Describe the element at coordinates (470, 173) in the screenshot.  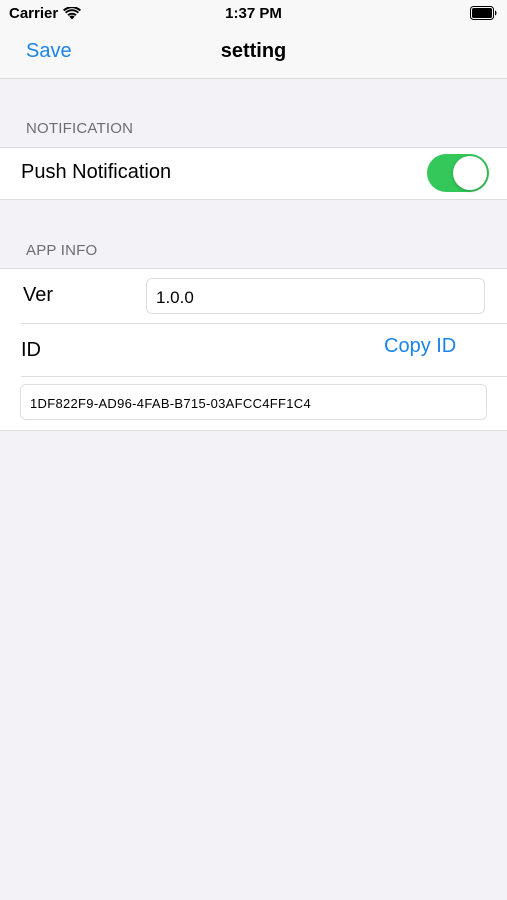
I see `toggle-knob` at that location.